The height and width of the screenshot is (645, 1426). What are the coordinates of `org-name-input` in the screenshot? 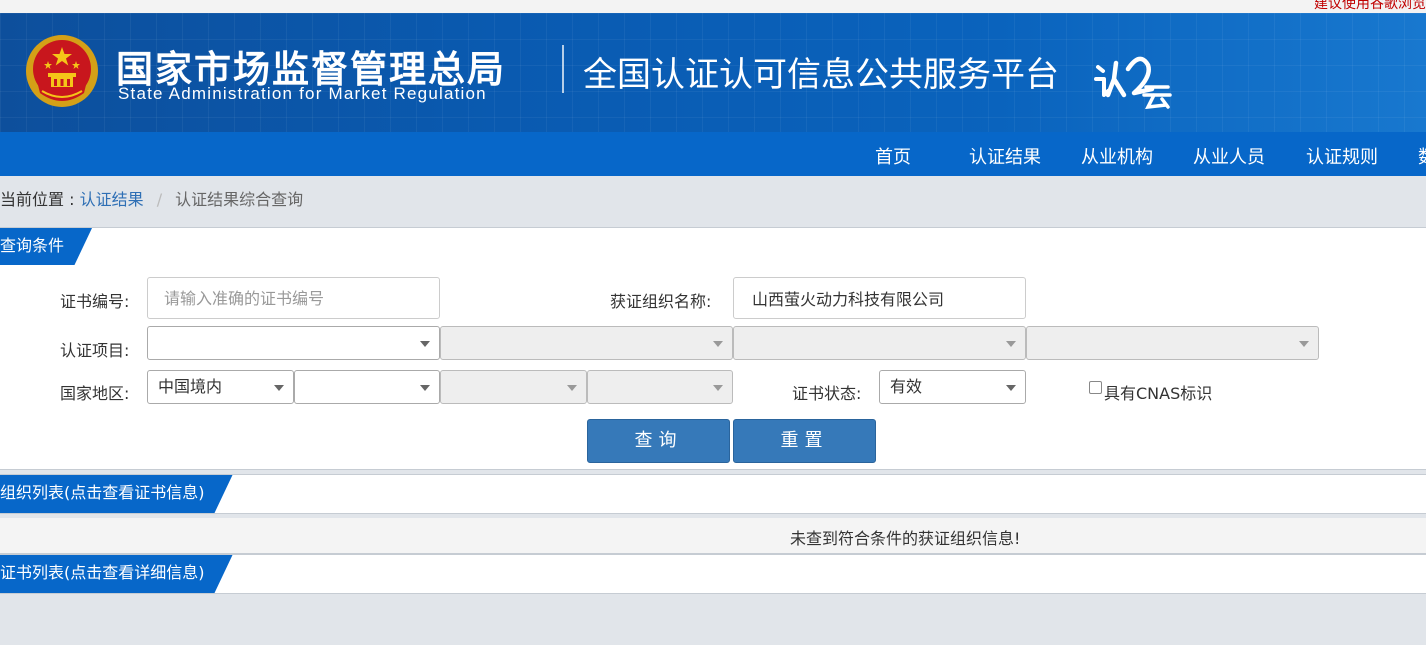 It's located at (879, 298).